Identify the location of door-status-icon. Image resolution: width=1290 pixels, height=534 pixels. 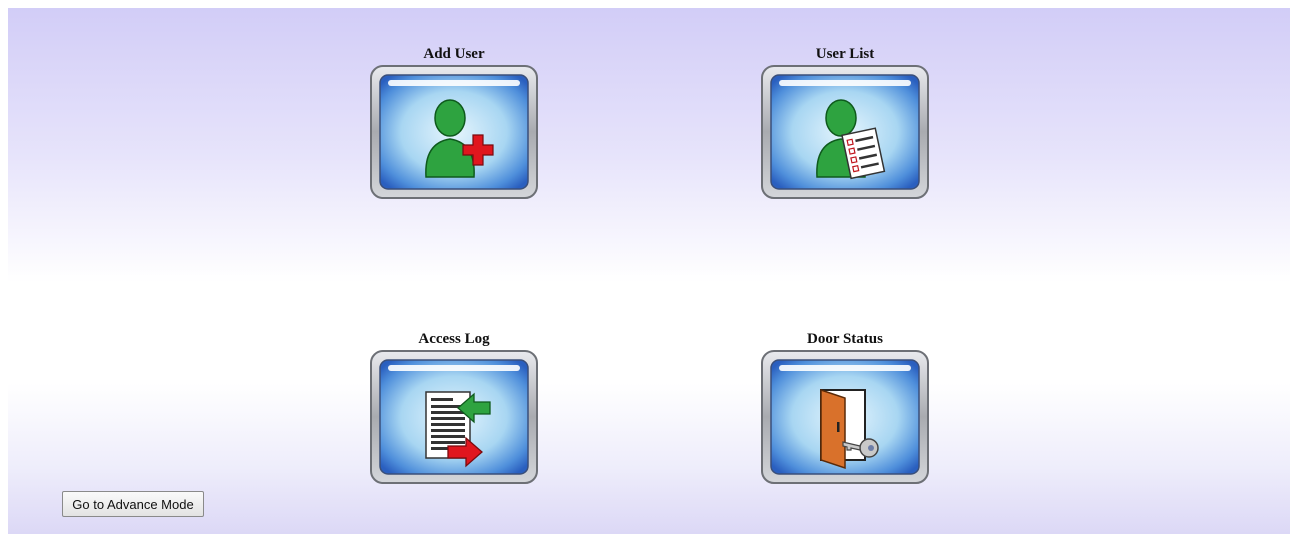
(845, 417).